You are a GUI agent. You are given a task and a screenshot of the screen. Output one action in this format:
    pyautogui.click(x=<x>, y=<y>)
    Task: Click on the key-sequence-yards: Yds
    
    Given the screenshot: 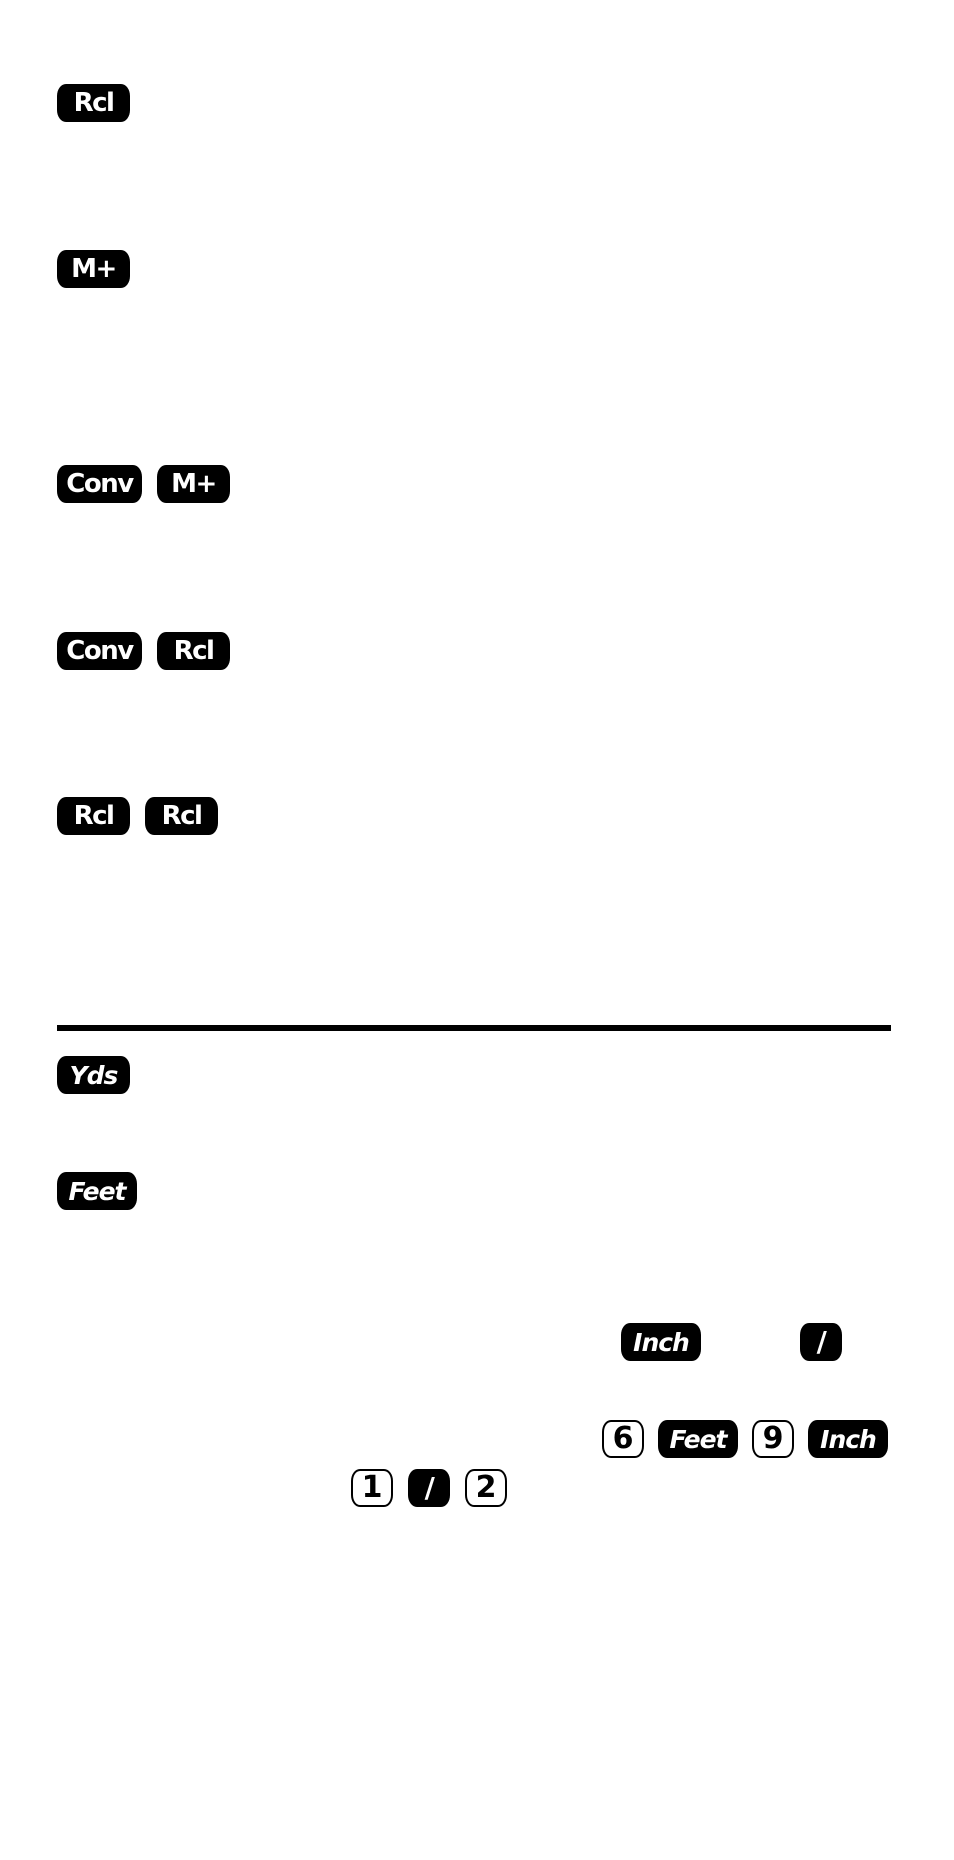 What is the action you would take?
    pyautogui.click(x=93, y=1075)
    